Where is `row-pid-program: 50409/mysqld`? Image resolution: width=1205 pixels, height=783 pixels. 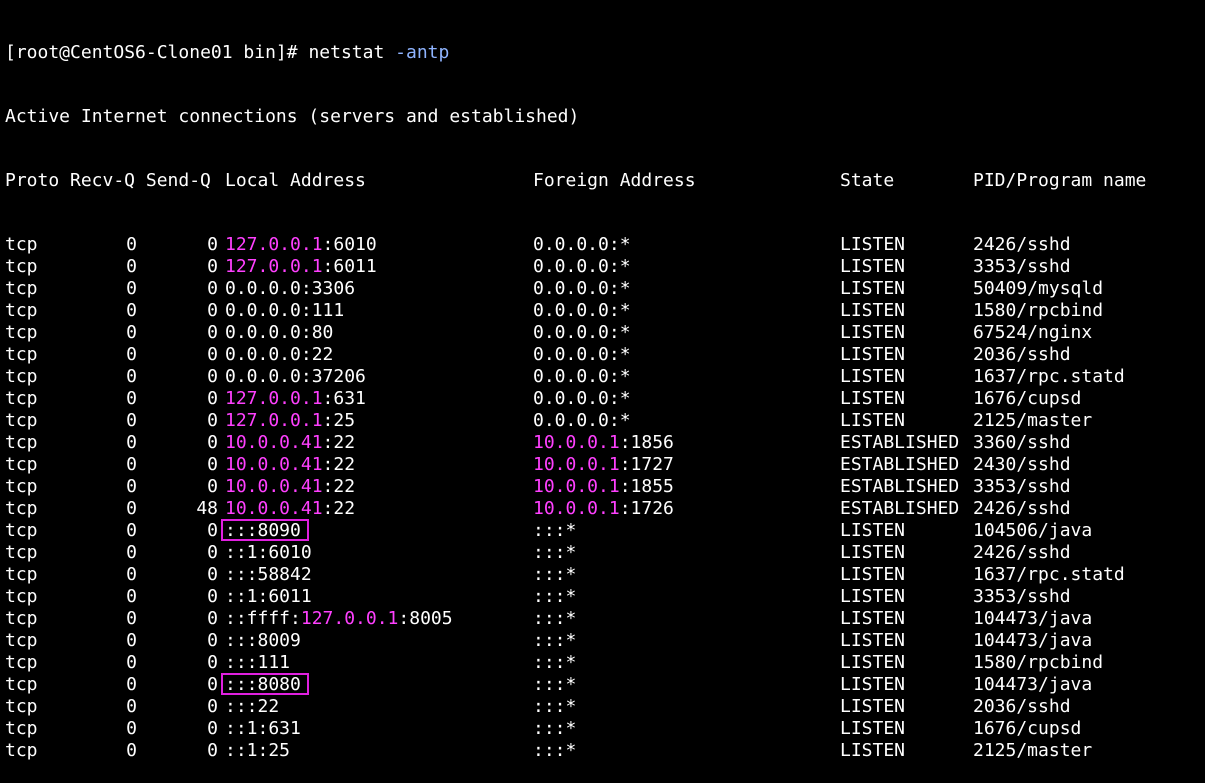
row-pid-program: 50409/mysqld is located at coordinates (1038, 288).